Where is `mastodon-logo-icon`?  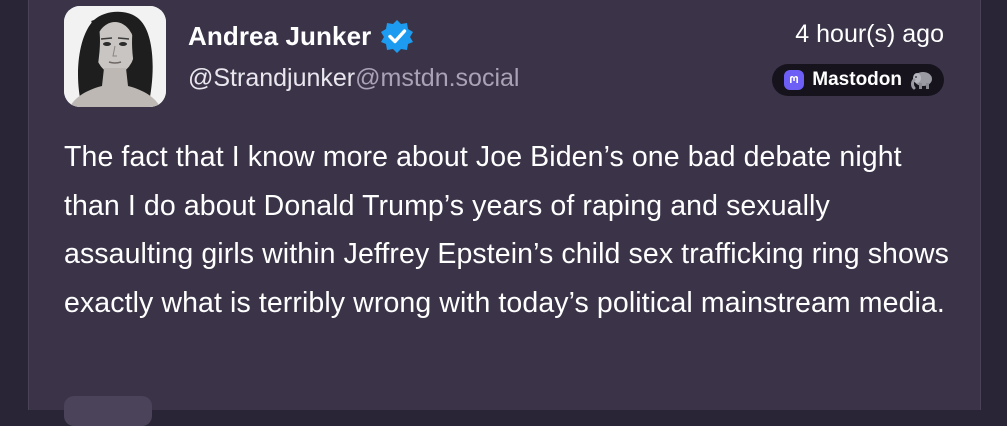 mastodon-logo-icon is located at coordinates (794, 80).